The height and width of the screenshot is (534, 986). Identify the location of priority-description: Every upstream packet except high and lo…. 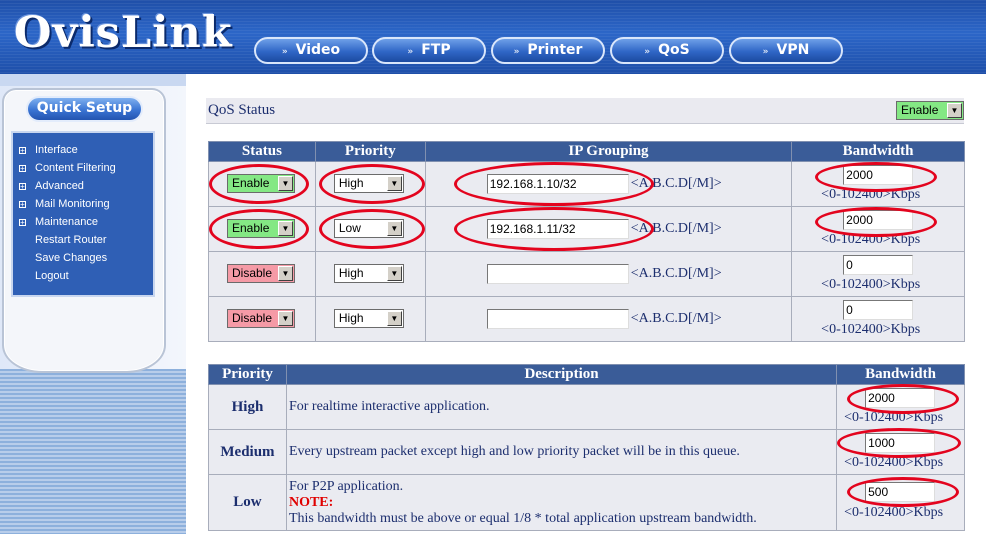
(561, 452).